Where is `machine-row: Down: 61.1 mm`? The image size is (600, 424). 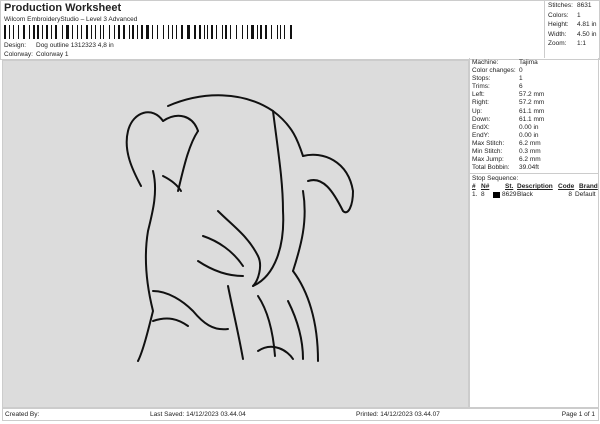 machine-row: Down: 61.1 mm is located at coordinates (534, 120).